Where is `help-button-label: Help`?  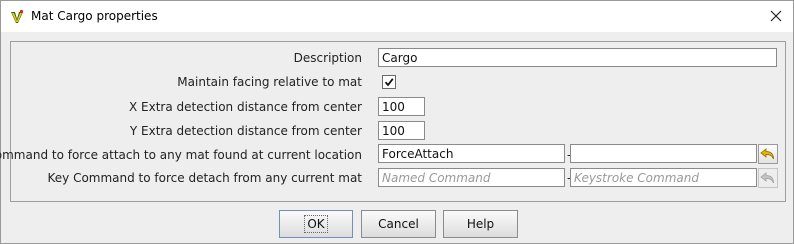
help-button-label: Help is located at coordinates (480, 224).